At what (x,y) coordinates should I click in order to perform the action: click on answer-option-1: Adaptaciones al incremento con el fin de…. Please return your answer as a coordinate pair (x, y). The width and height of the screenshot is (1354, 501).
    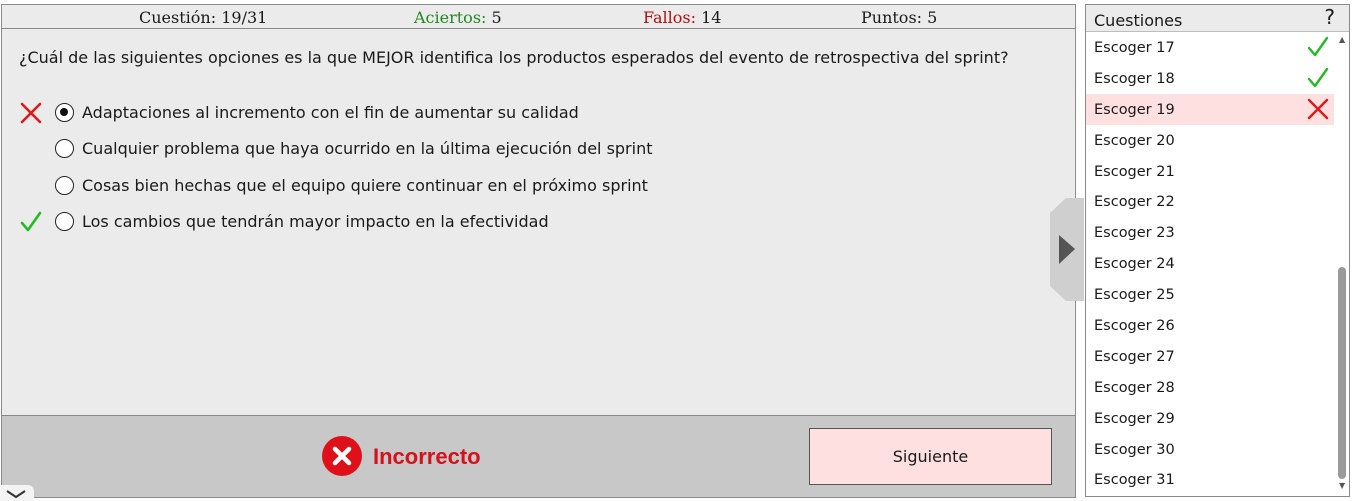
    Looking at the image, I should click on (539, 113).